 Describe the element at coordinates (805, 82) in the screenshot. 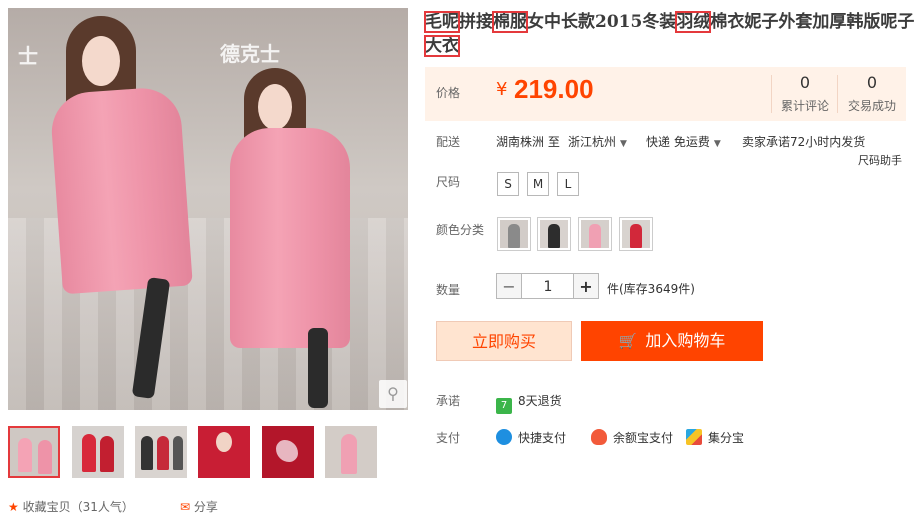

I see `review-count: 0` at that location.